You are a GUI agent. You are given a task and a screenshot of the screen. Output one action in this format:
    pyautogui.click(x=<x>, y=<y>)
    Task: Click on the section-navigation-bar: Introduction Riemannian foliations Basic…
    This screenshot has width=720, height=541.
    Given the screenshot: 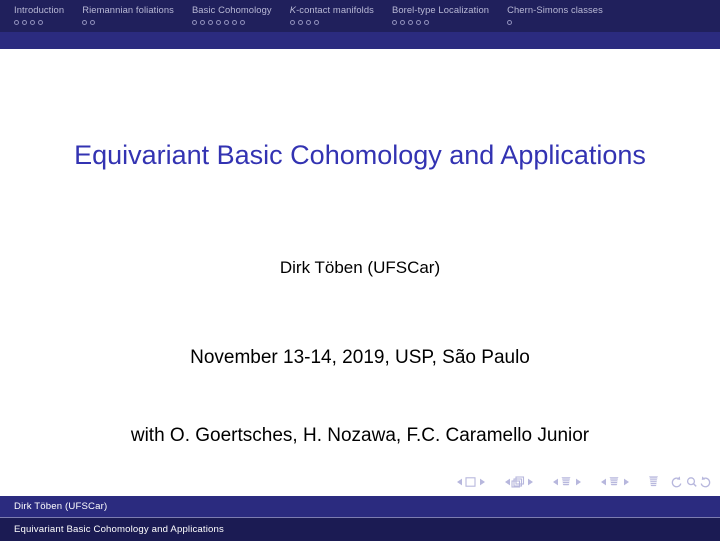 What is the action you would take?
    pyautogui.click(x=360, y=16)
    